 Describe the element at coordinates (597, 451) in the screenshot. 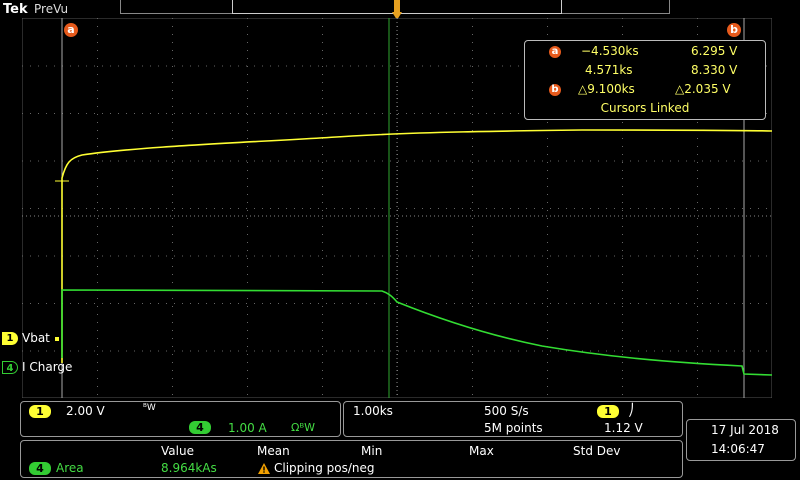

I see `meas-header-std: Std Dev` at that location.